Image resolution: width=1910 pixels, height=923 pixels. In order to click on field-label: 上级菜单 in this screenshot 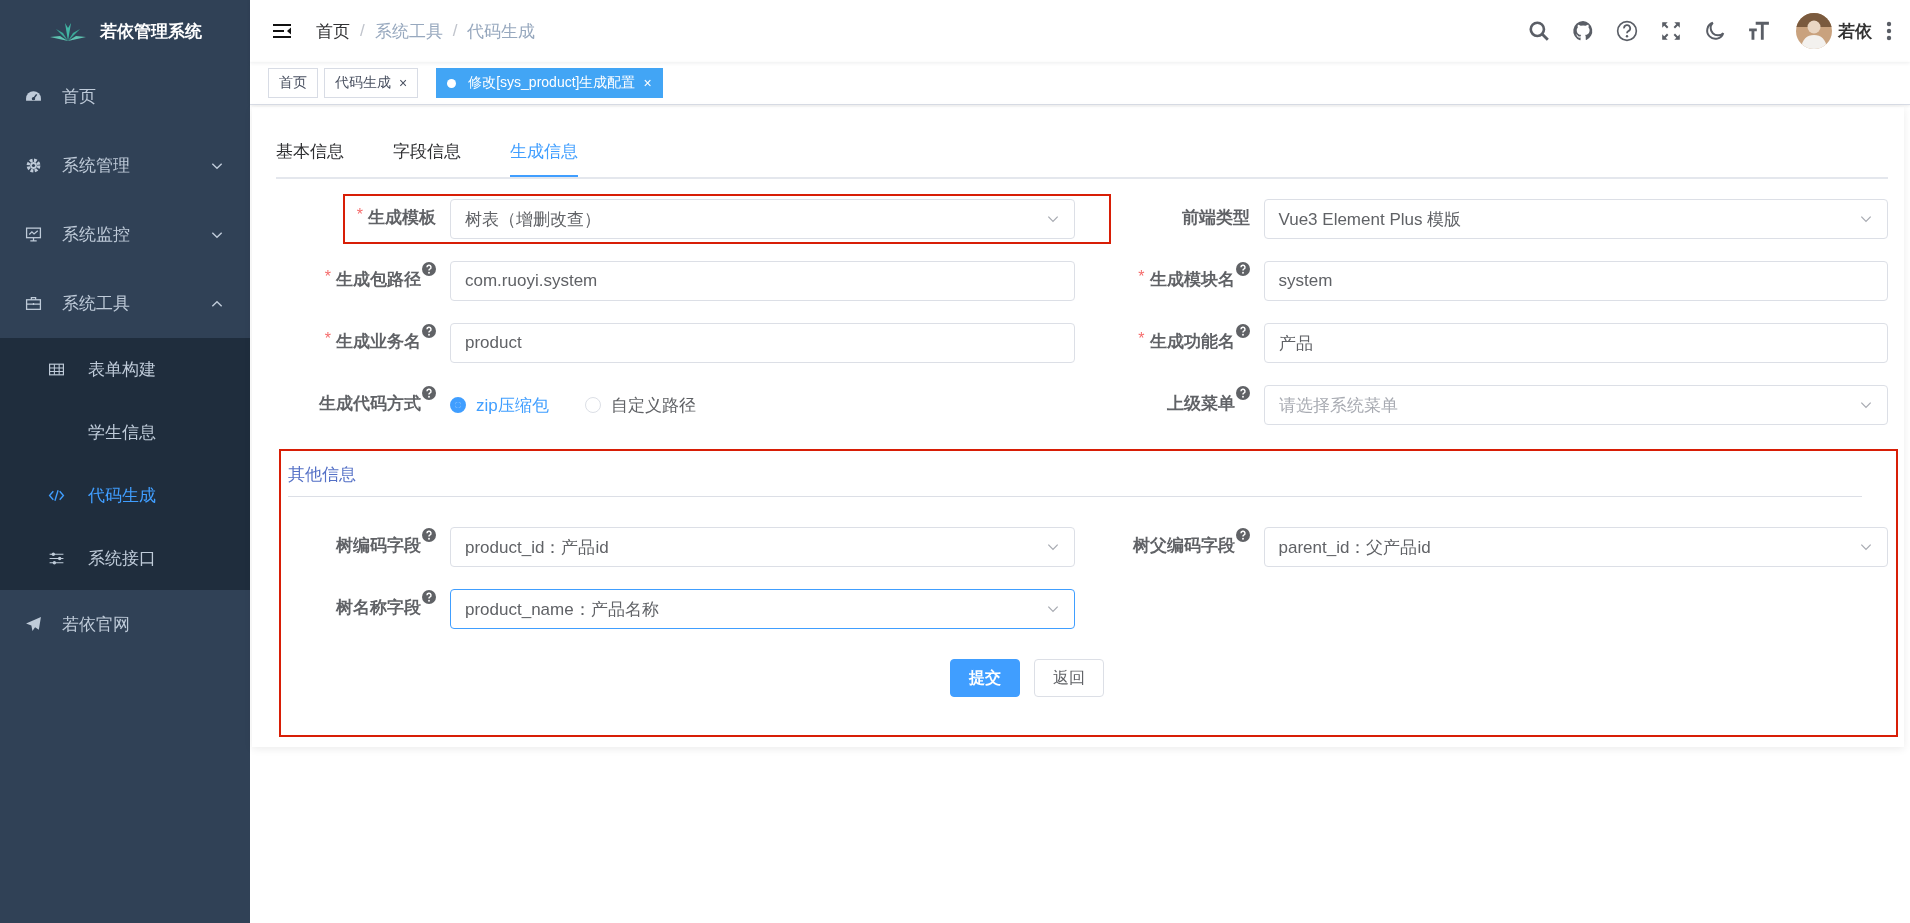, I will do `click(1200, 403)`.